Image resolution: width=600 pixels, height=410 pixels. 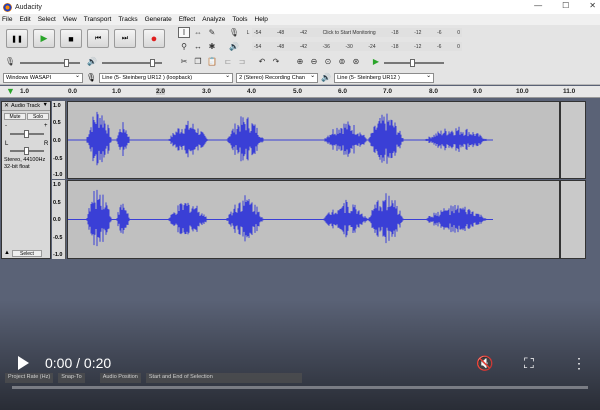 What do you see at coordinates (439, 46) in the screenshot?
I see `play-meter-tick: -6` at bounding box center [439, 46].